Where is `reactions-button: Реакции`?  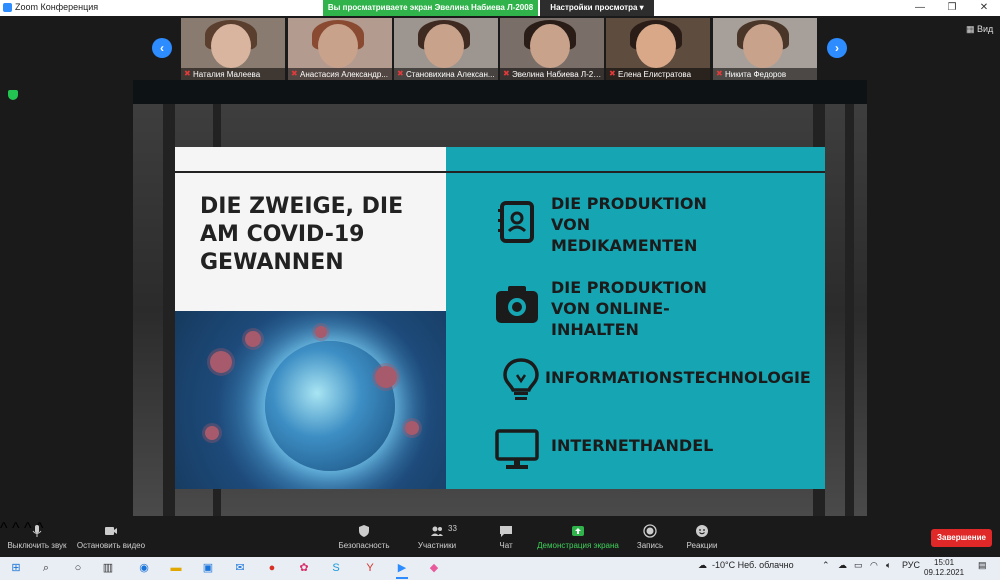
reactions-button: Реакции is located at coordinates (702, 538).